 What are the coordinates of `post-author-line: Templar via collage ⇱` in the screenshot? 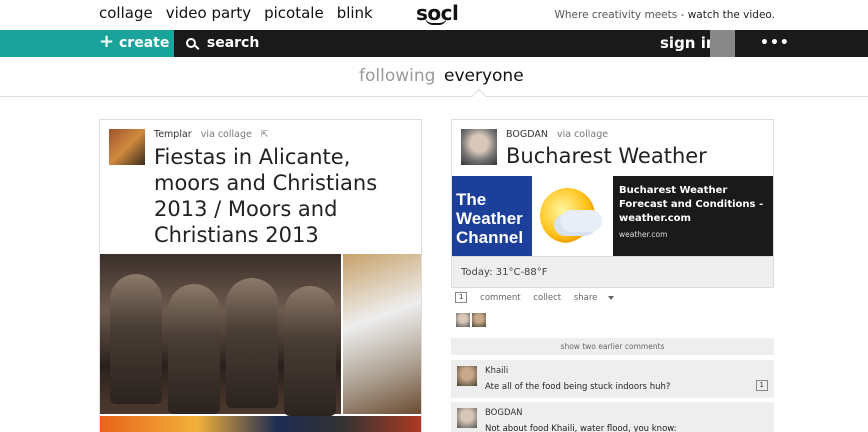 It's located at (211, 134).